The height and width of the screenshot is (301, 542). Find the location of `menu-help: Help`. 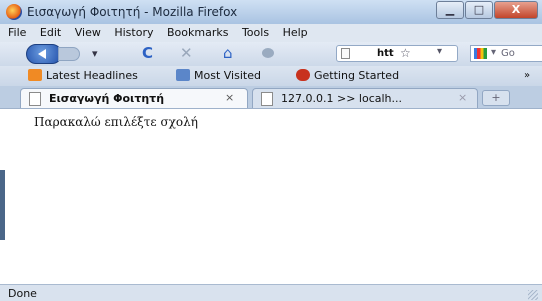

menu-help: Help is located at coordinates (295, 33).